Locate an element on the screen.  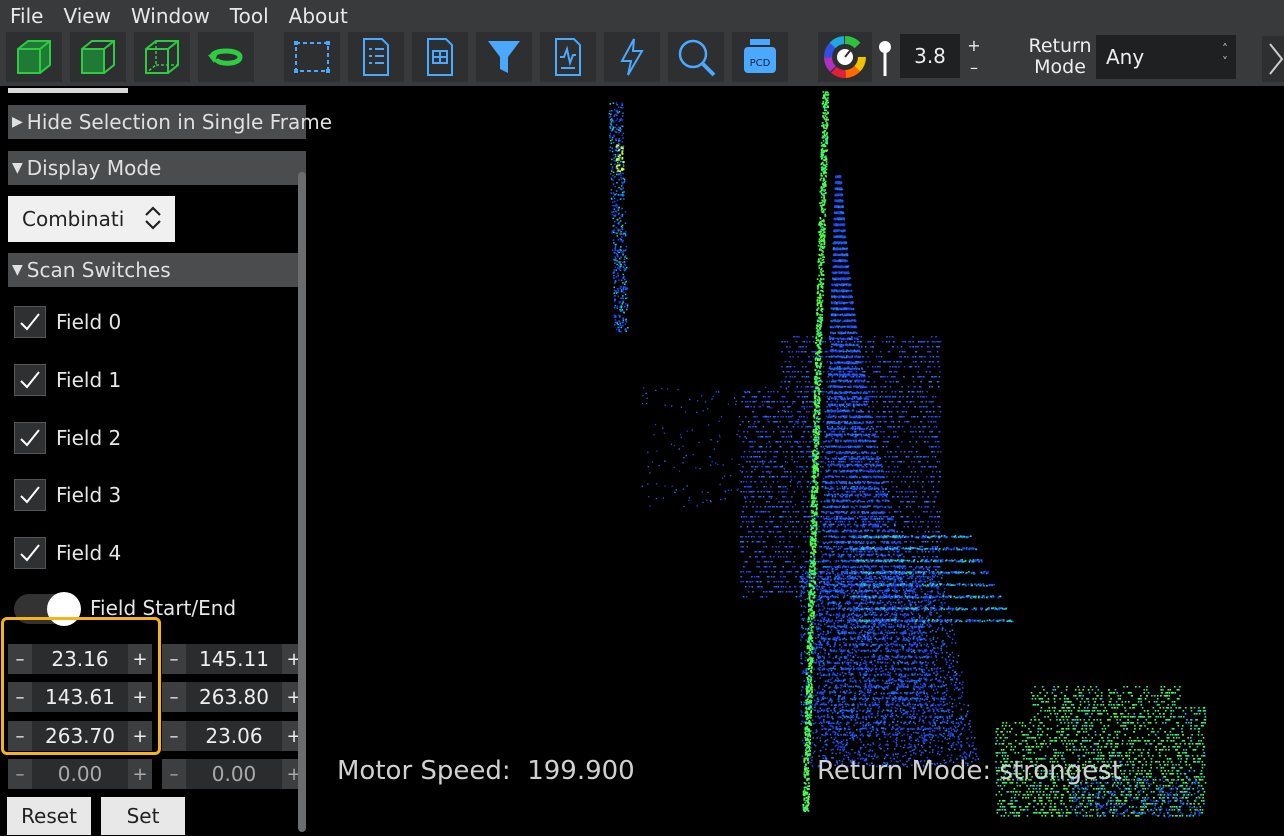
range-3-end-stepper: – 0.00 + is located at coordinates (234, 774).